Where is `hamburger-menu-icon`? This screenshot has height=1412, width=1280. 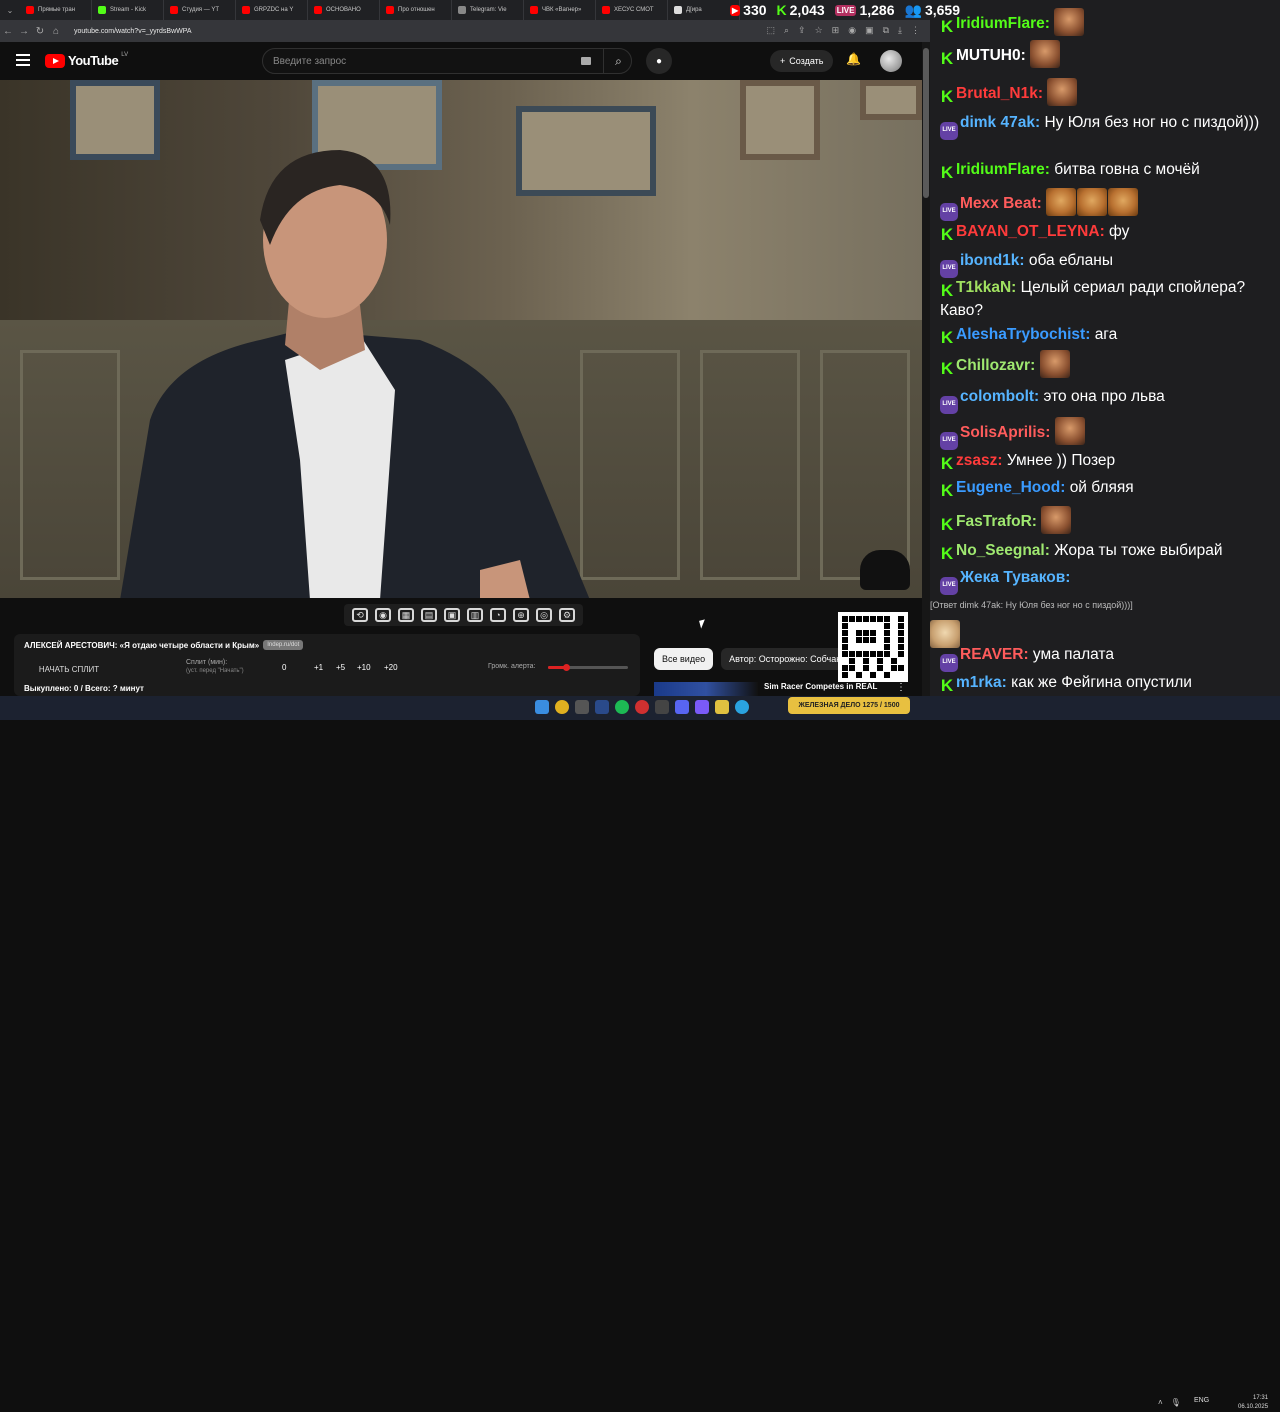
hamburger-menu-icon is located at coordinates (23, 60).